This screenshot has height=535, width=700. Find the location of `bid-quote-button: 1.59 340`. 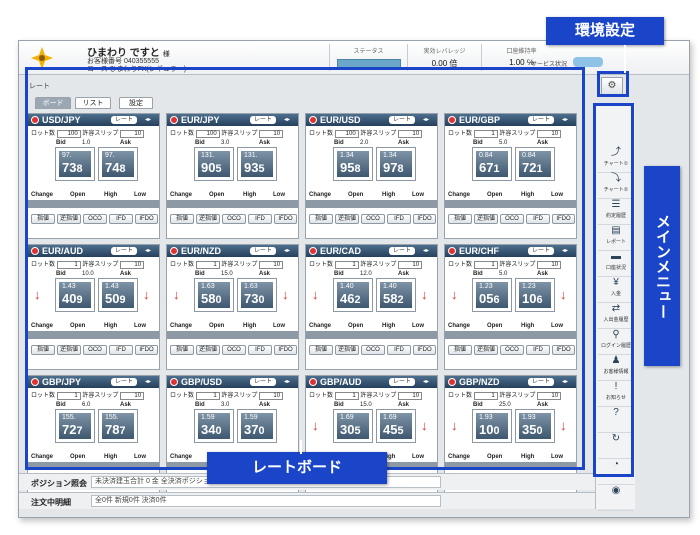

bid-quote-button: 1.59 340 is located at coordinates (214, 426).